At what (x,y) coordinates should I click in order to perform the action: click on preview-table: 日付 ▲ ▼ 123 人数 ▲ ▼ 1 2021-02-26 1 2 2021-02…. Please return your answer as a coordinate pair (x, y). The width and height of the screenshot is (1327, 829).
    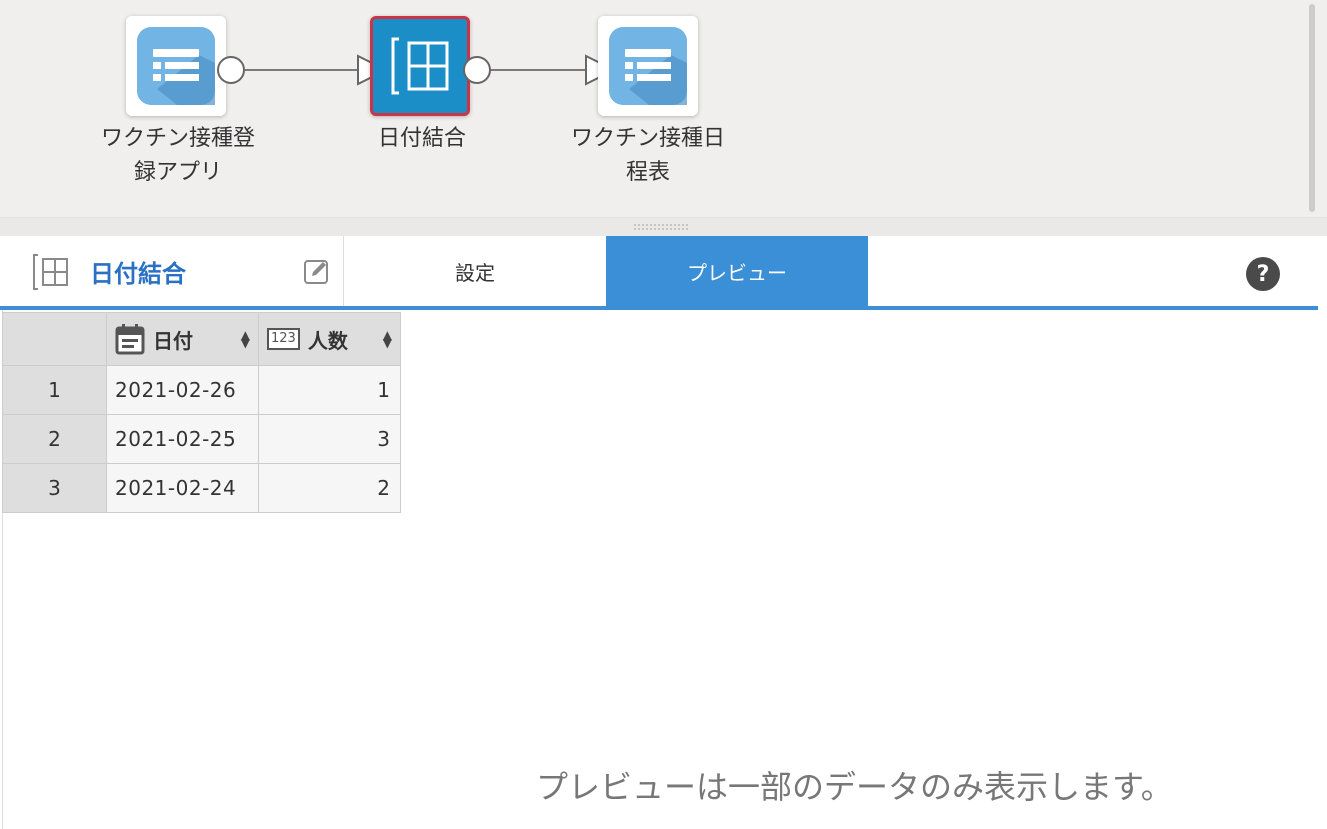
    Looking at the image, I should click on (201, 412).